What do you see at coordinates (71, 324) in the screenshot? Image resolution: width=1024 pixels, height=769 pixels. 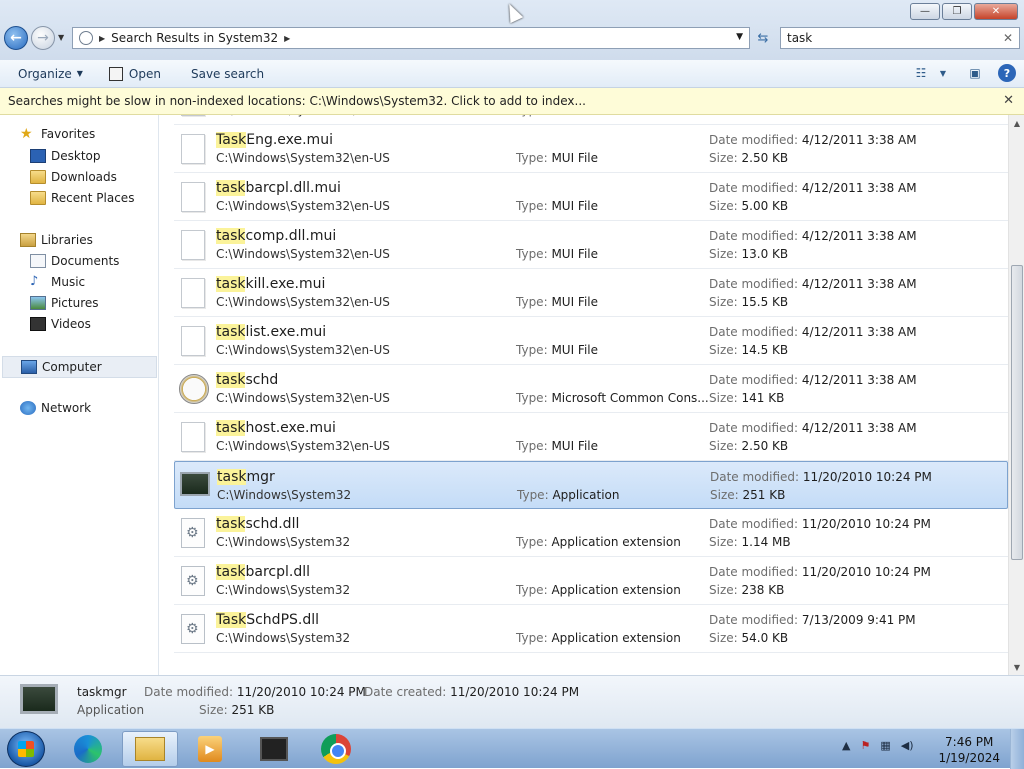 I see `nav-videos-label: Videos` at bounding box center [71, 324].